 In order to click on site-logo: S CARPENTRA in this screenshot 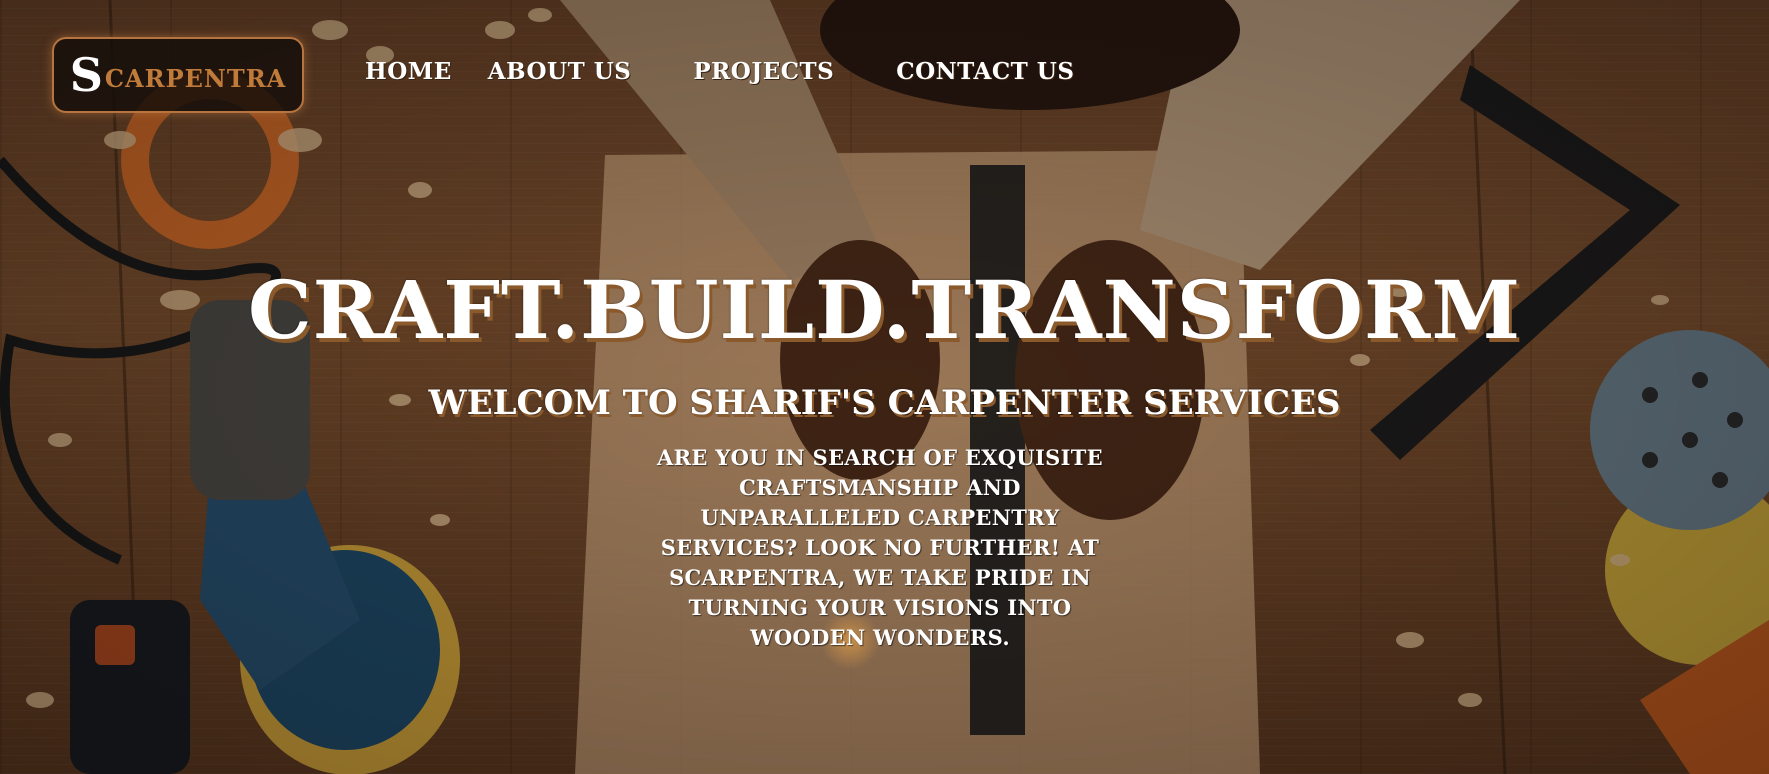, I will do `click(178, 75)`.